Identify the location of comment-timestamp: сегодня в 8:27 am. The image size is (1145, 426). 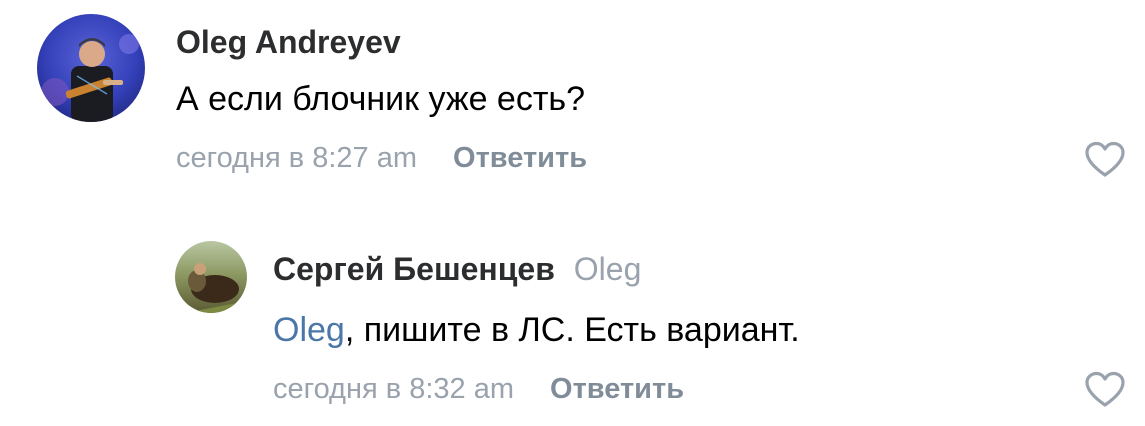
(296, 158).